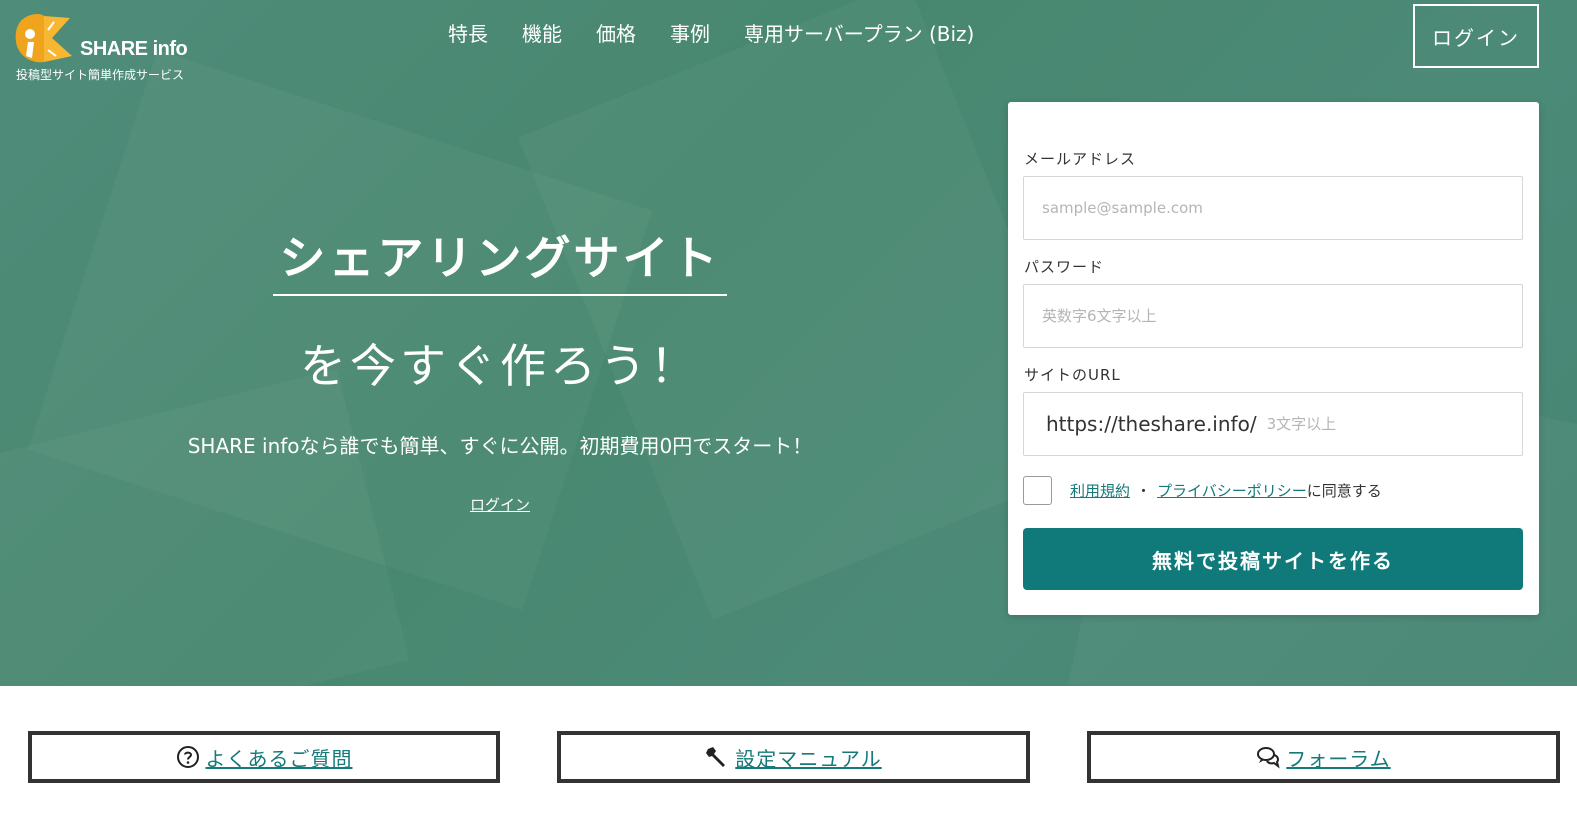 The height and width of the screenshot is (826, 1577). Describe the element at coordinates (1273, 208) in the screenshot. I see `email-field` at that location.